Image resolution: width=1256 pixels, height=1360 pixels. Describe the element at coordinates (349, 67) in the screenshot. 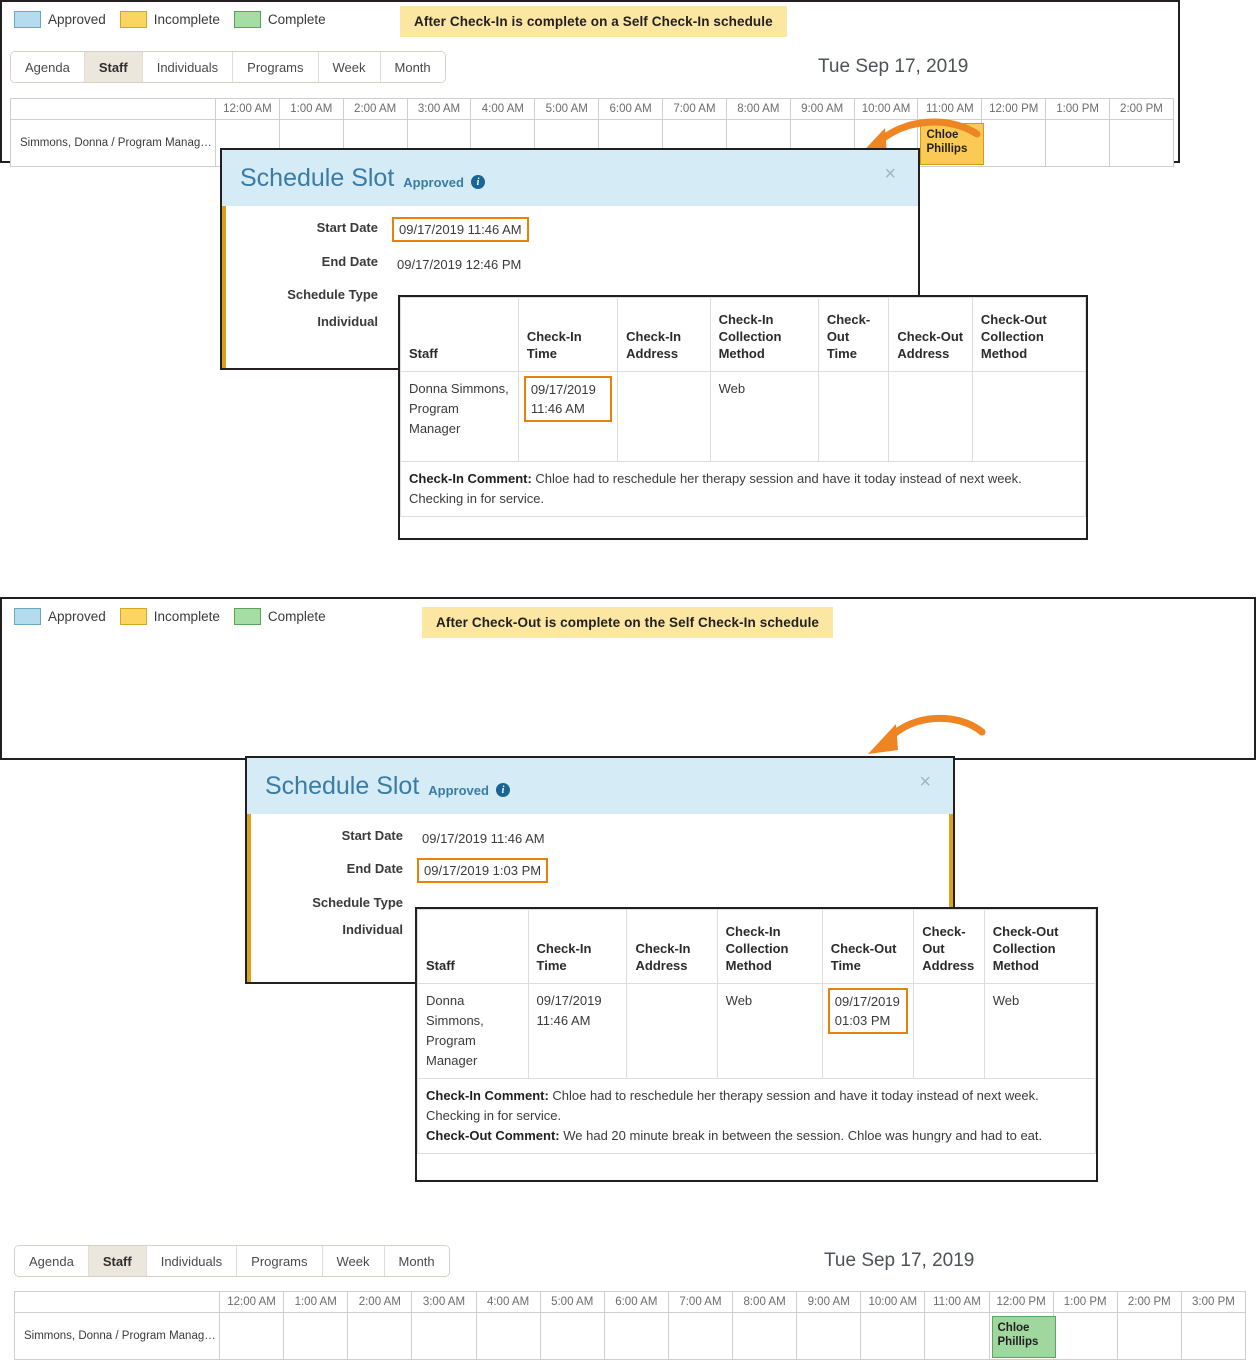

I see `tab-week: Week` at that location.